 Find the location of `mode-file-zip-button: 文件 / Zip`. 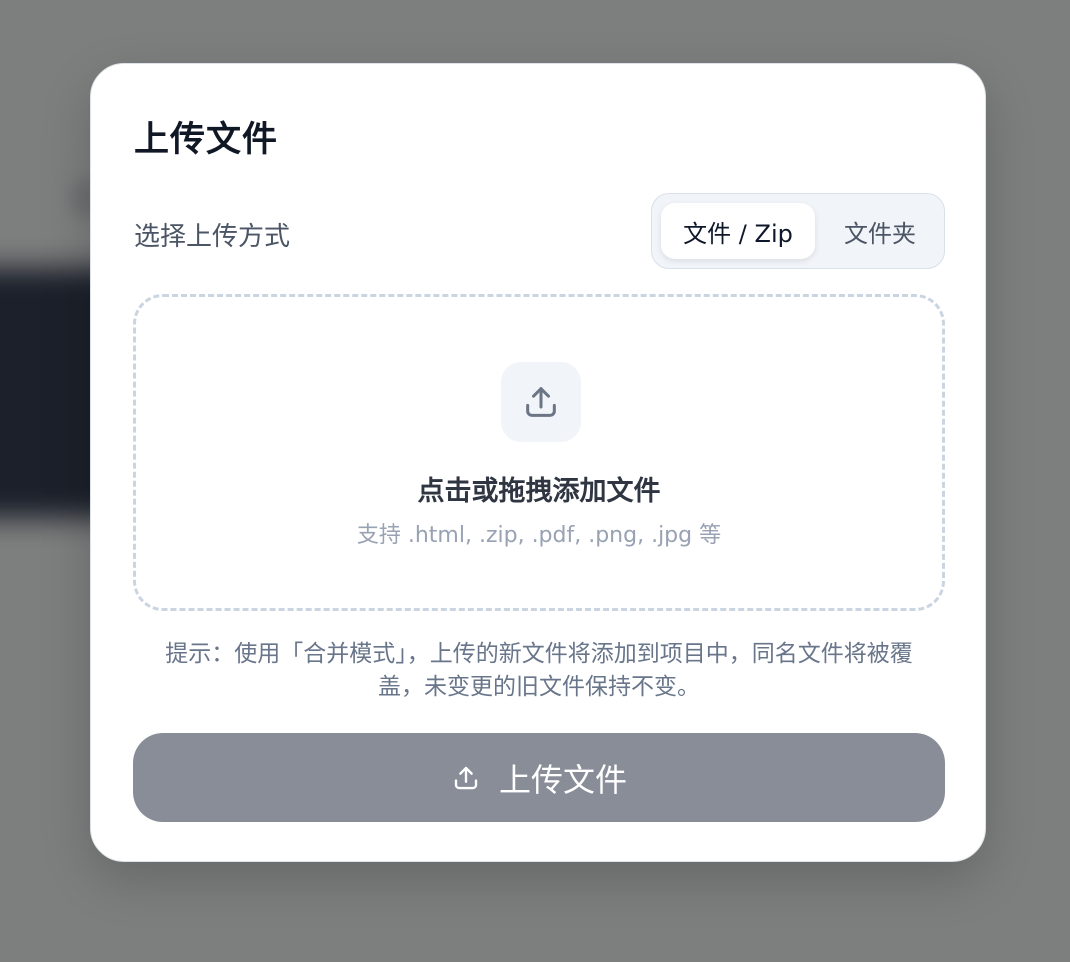

mode-file-zip-button: 文件 / Zip is located at coordinates (738, 231).